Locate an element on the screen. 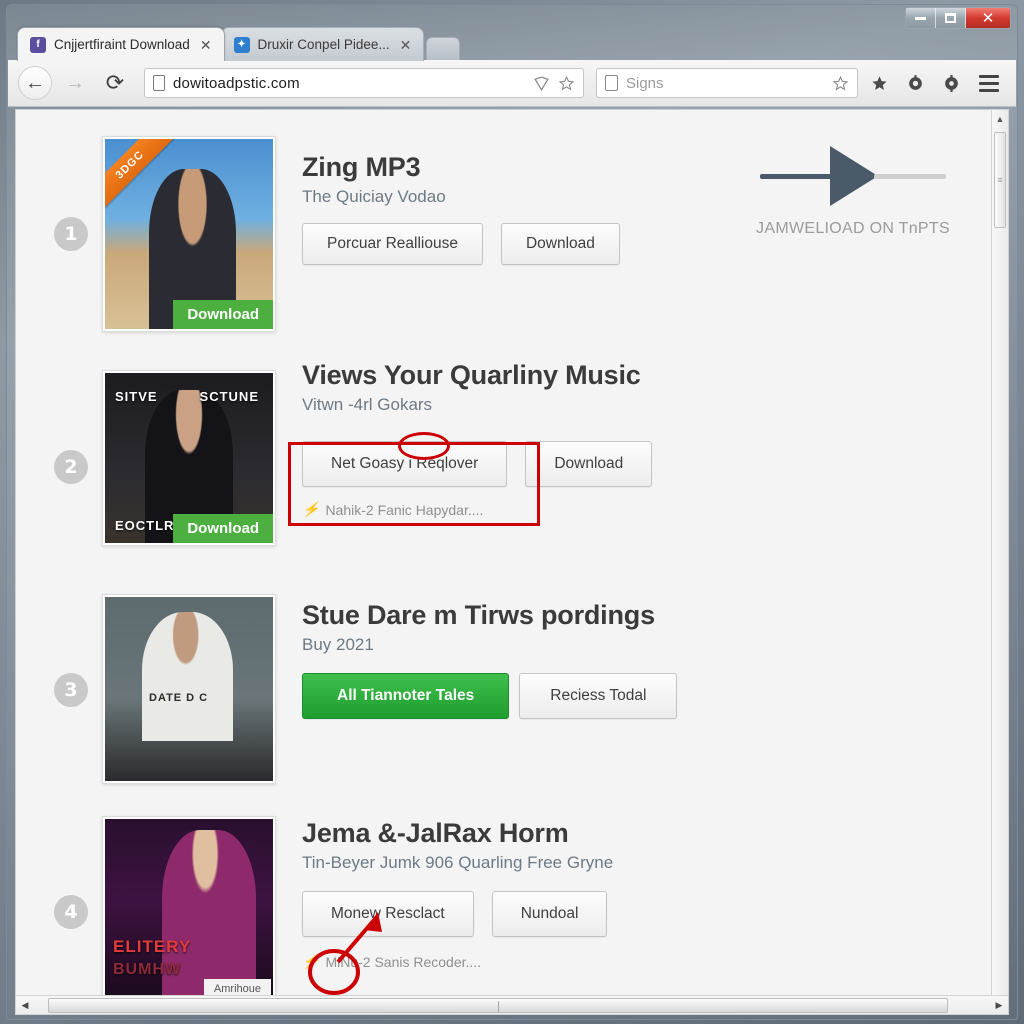 This screenshot has height=1024, width=1024. facebook-icon: f is located at coordinates (38, 44).